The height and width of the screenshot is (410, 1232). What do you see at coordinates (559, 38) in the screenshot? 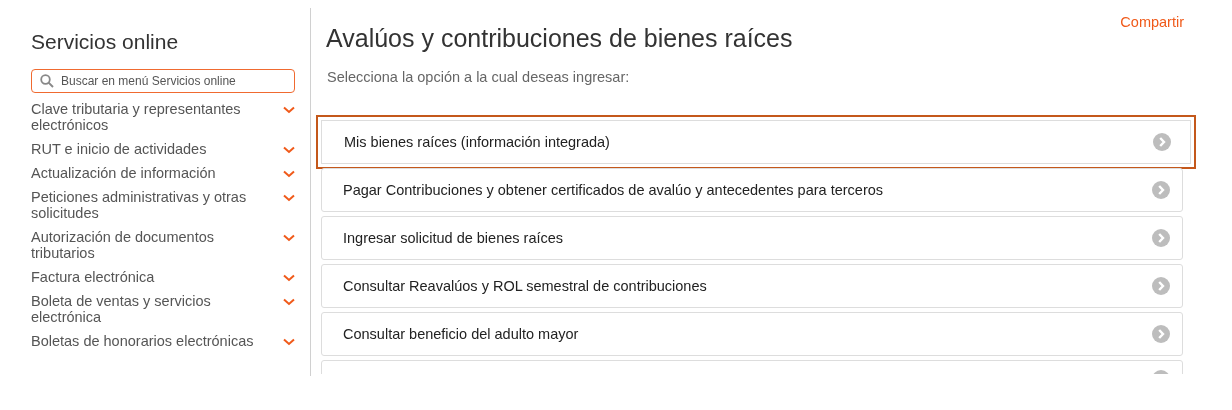
I see `page-title: Avalúos y contribuciones de bienes raíces` at bounding box center [559, 38].